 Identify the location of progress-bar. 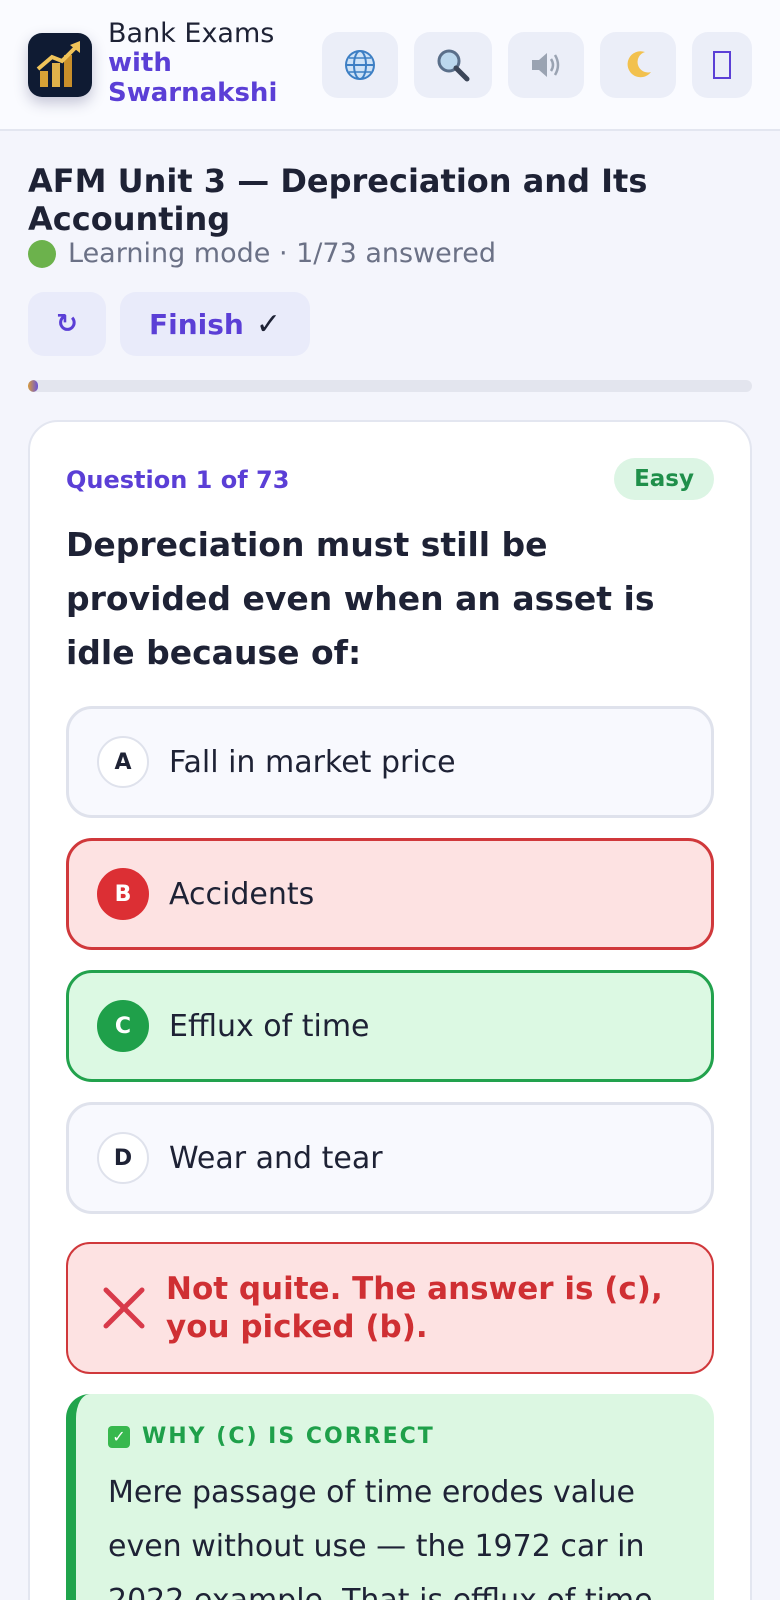
(390, 386).